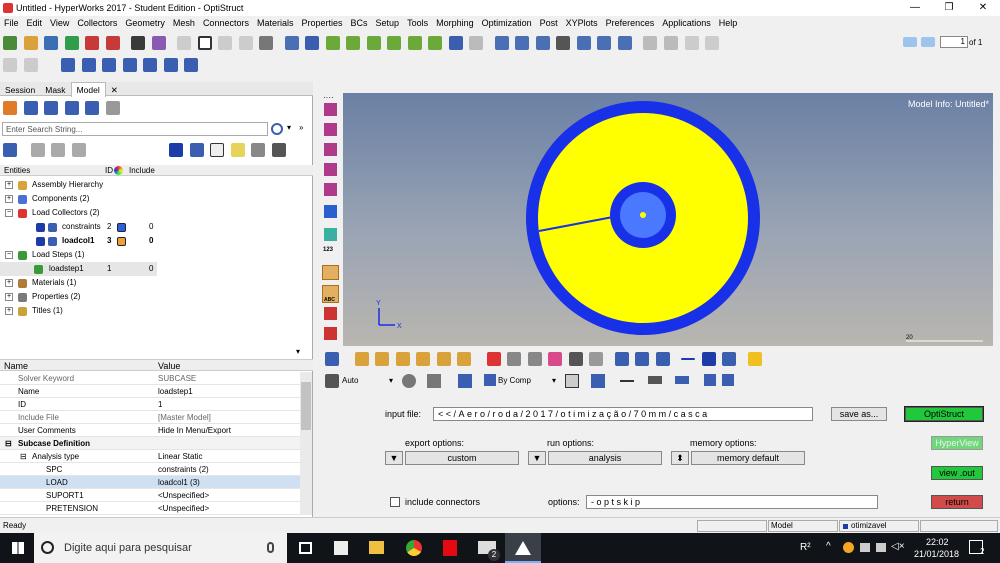  I want to click on tree-item-load-collectors: − Load Collectors (2), so click(156, 213).